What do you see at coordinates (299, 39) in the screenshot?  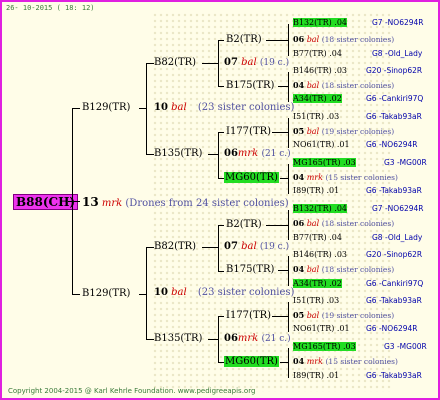 I see `upper-b2-number: 06` at bounding box center [299, 39].